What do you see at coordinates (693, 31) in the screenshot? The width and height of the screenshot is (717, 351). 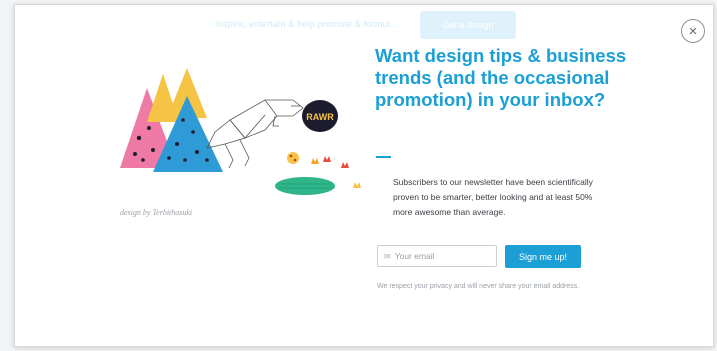 I see `close-button: ×` at bounding box center [693, 31].